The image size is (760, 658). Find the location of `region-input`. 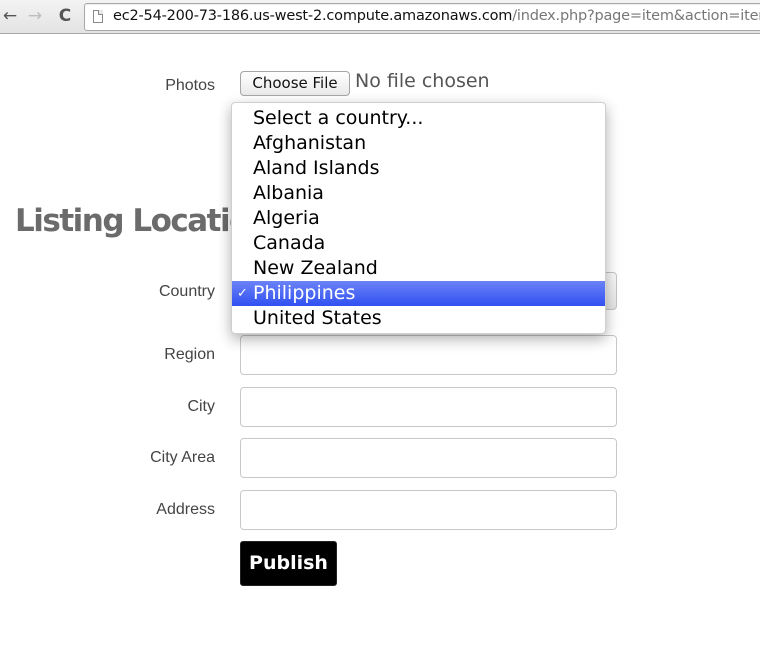

region-input is located at coordinates (428, 355).